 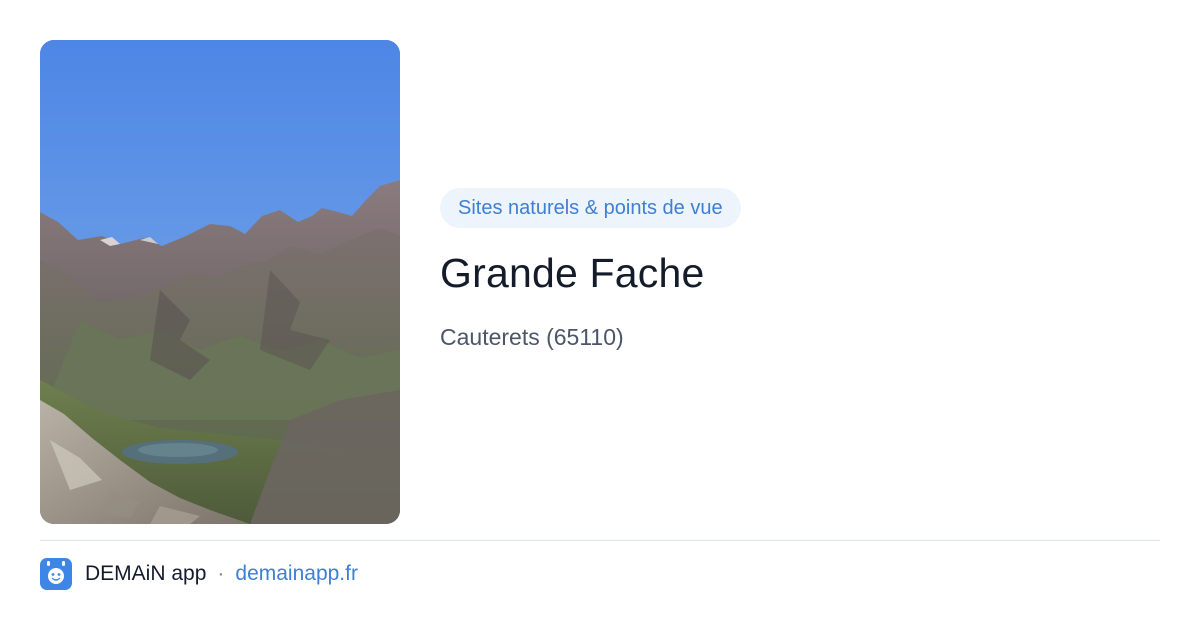 What do you see at coordinates (56, 574) in the screenshot?
I see `demain-app-logo-icon` at bounding box center [56, 574].